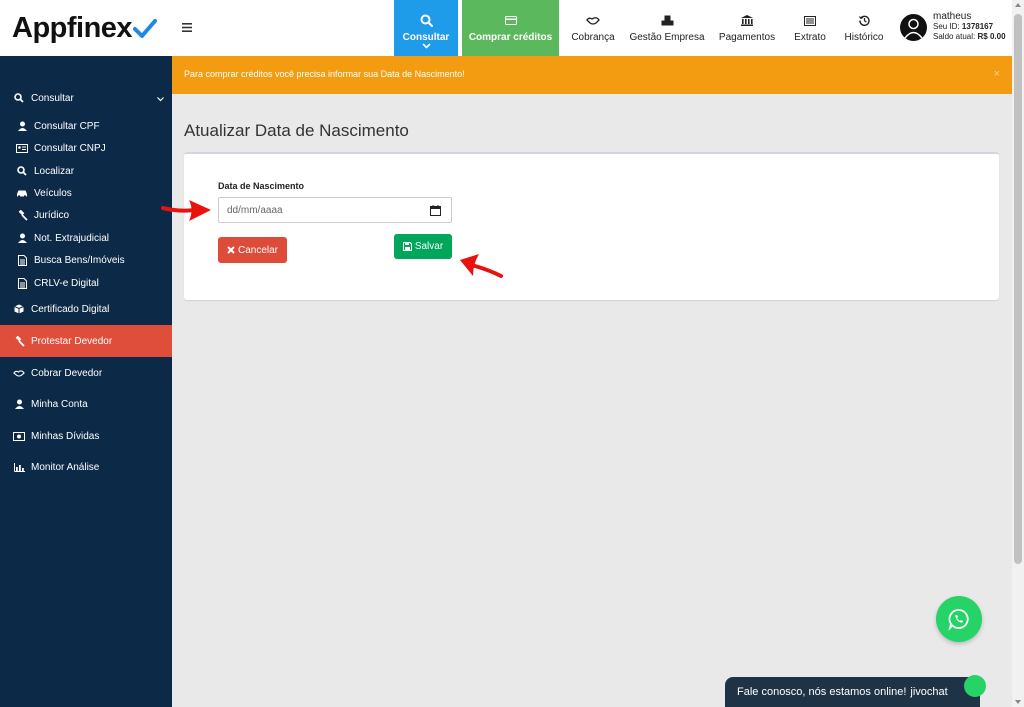 The width and height of the screenshot is (1024, 707). Describe the element at coordinates (963, 26) in the screenshot. I see `user-id-line: Seu ID: 1378167` at that location.